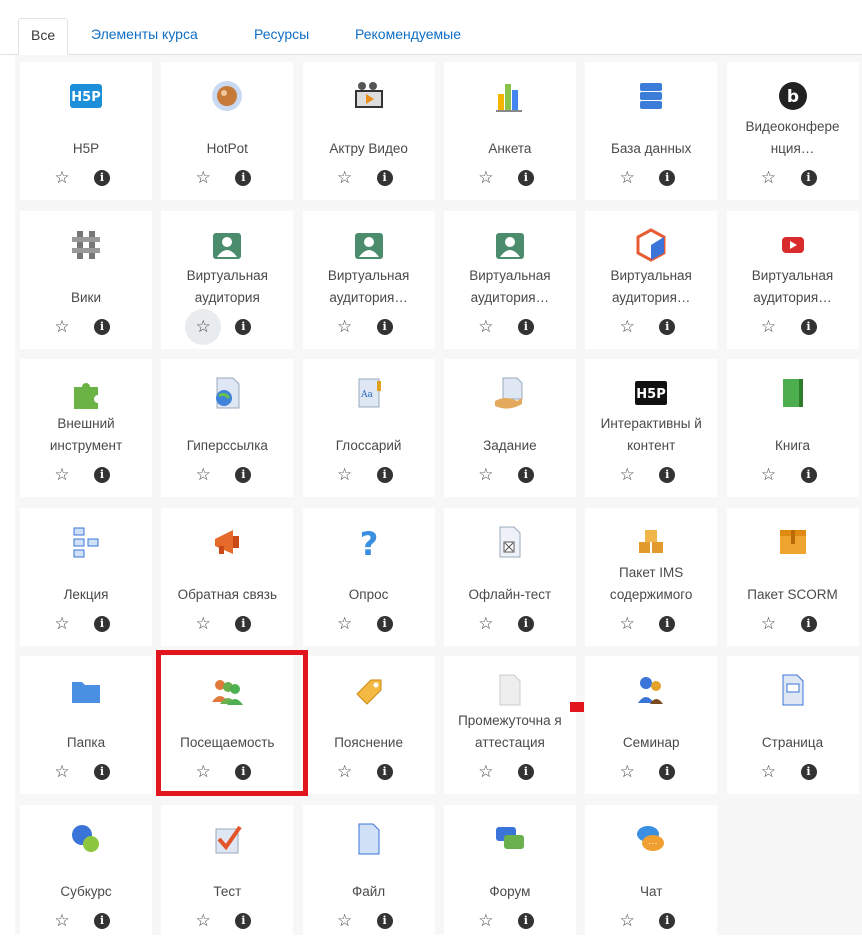  Describe the element at coordinates (368, 874) in the screenshot. I see `module-item-32: Файл ☆ i` at that location.